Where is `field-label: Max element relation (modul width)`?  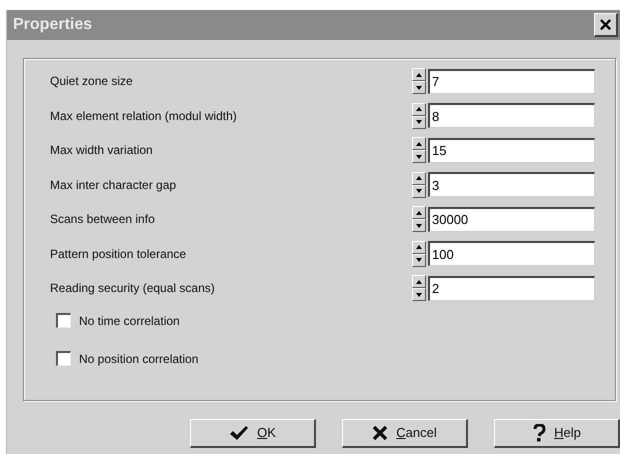 field-label: Max element relation (modul width) is located at coordinates (144, 116).